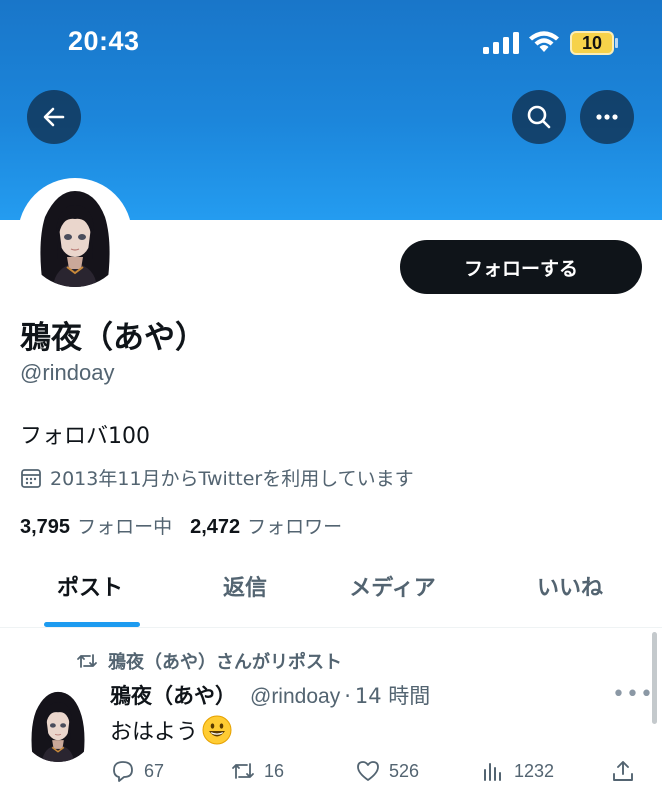 This screenshot has width=662, height=800. What do you see at coordinates (225, 662) in the screenshot?
I see `repost-label: 鴉夜（あや）さんがリポスト` at bounding box center [225, 662].